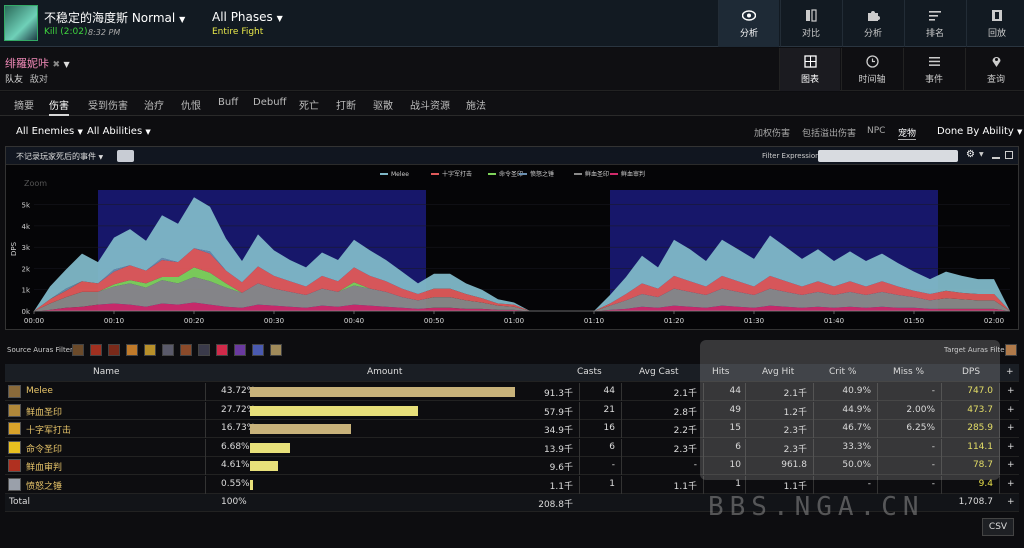 Image resolution: width=1024 pixels, height=548 pixels. I want to click on col-name: Name, so click(106, 372).